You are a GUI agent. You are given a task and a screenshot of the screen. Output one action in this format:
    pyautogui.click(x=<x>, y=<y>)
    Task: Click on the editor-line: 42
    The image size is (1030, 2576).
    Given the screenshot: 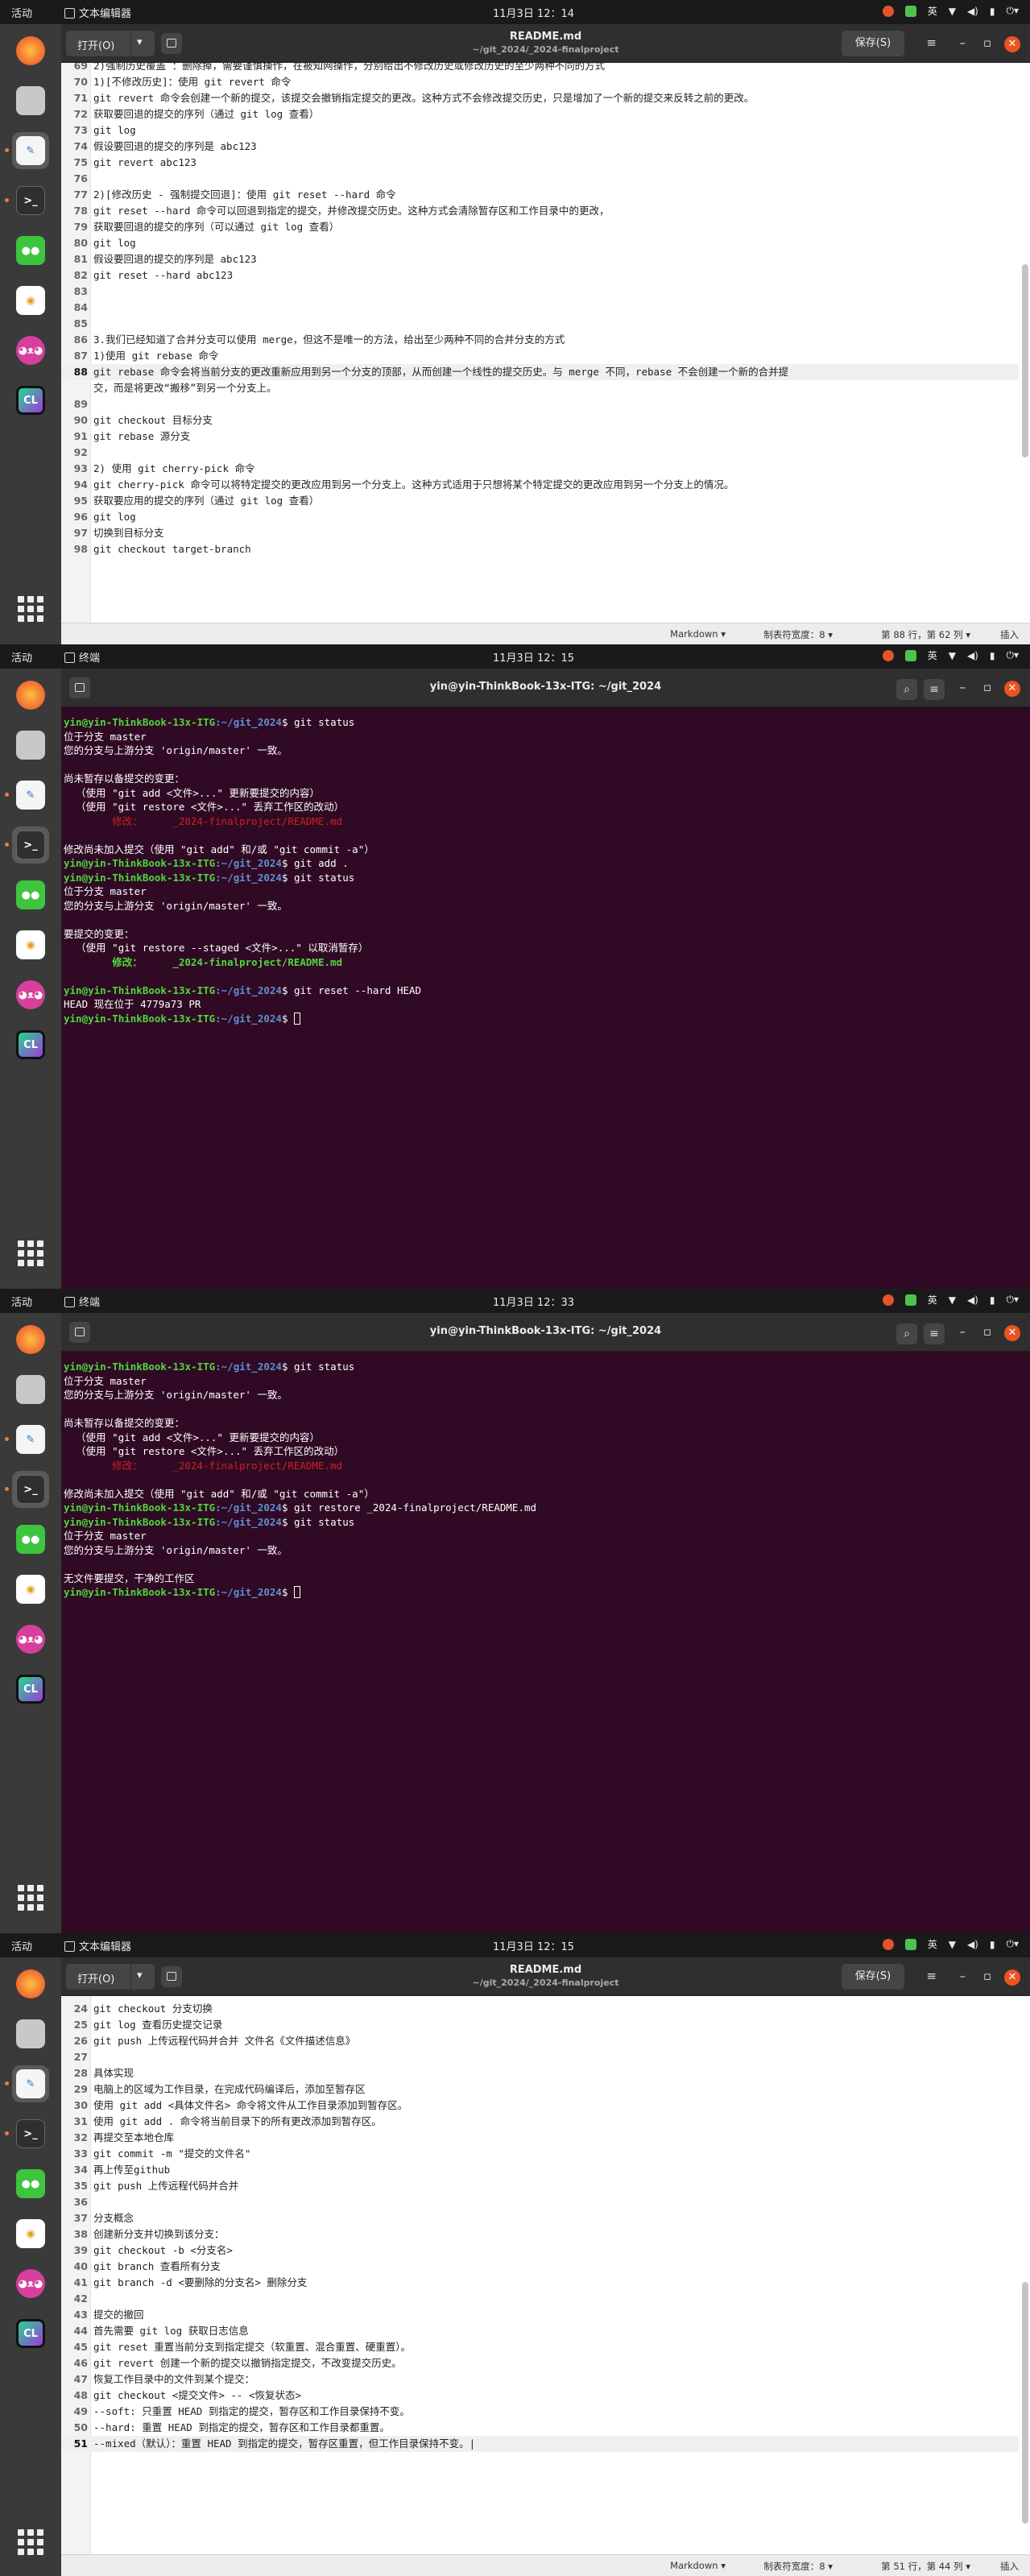 What is the action you would take?
    pyautogui.click(x=540, y=2299)
    